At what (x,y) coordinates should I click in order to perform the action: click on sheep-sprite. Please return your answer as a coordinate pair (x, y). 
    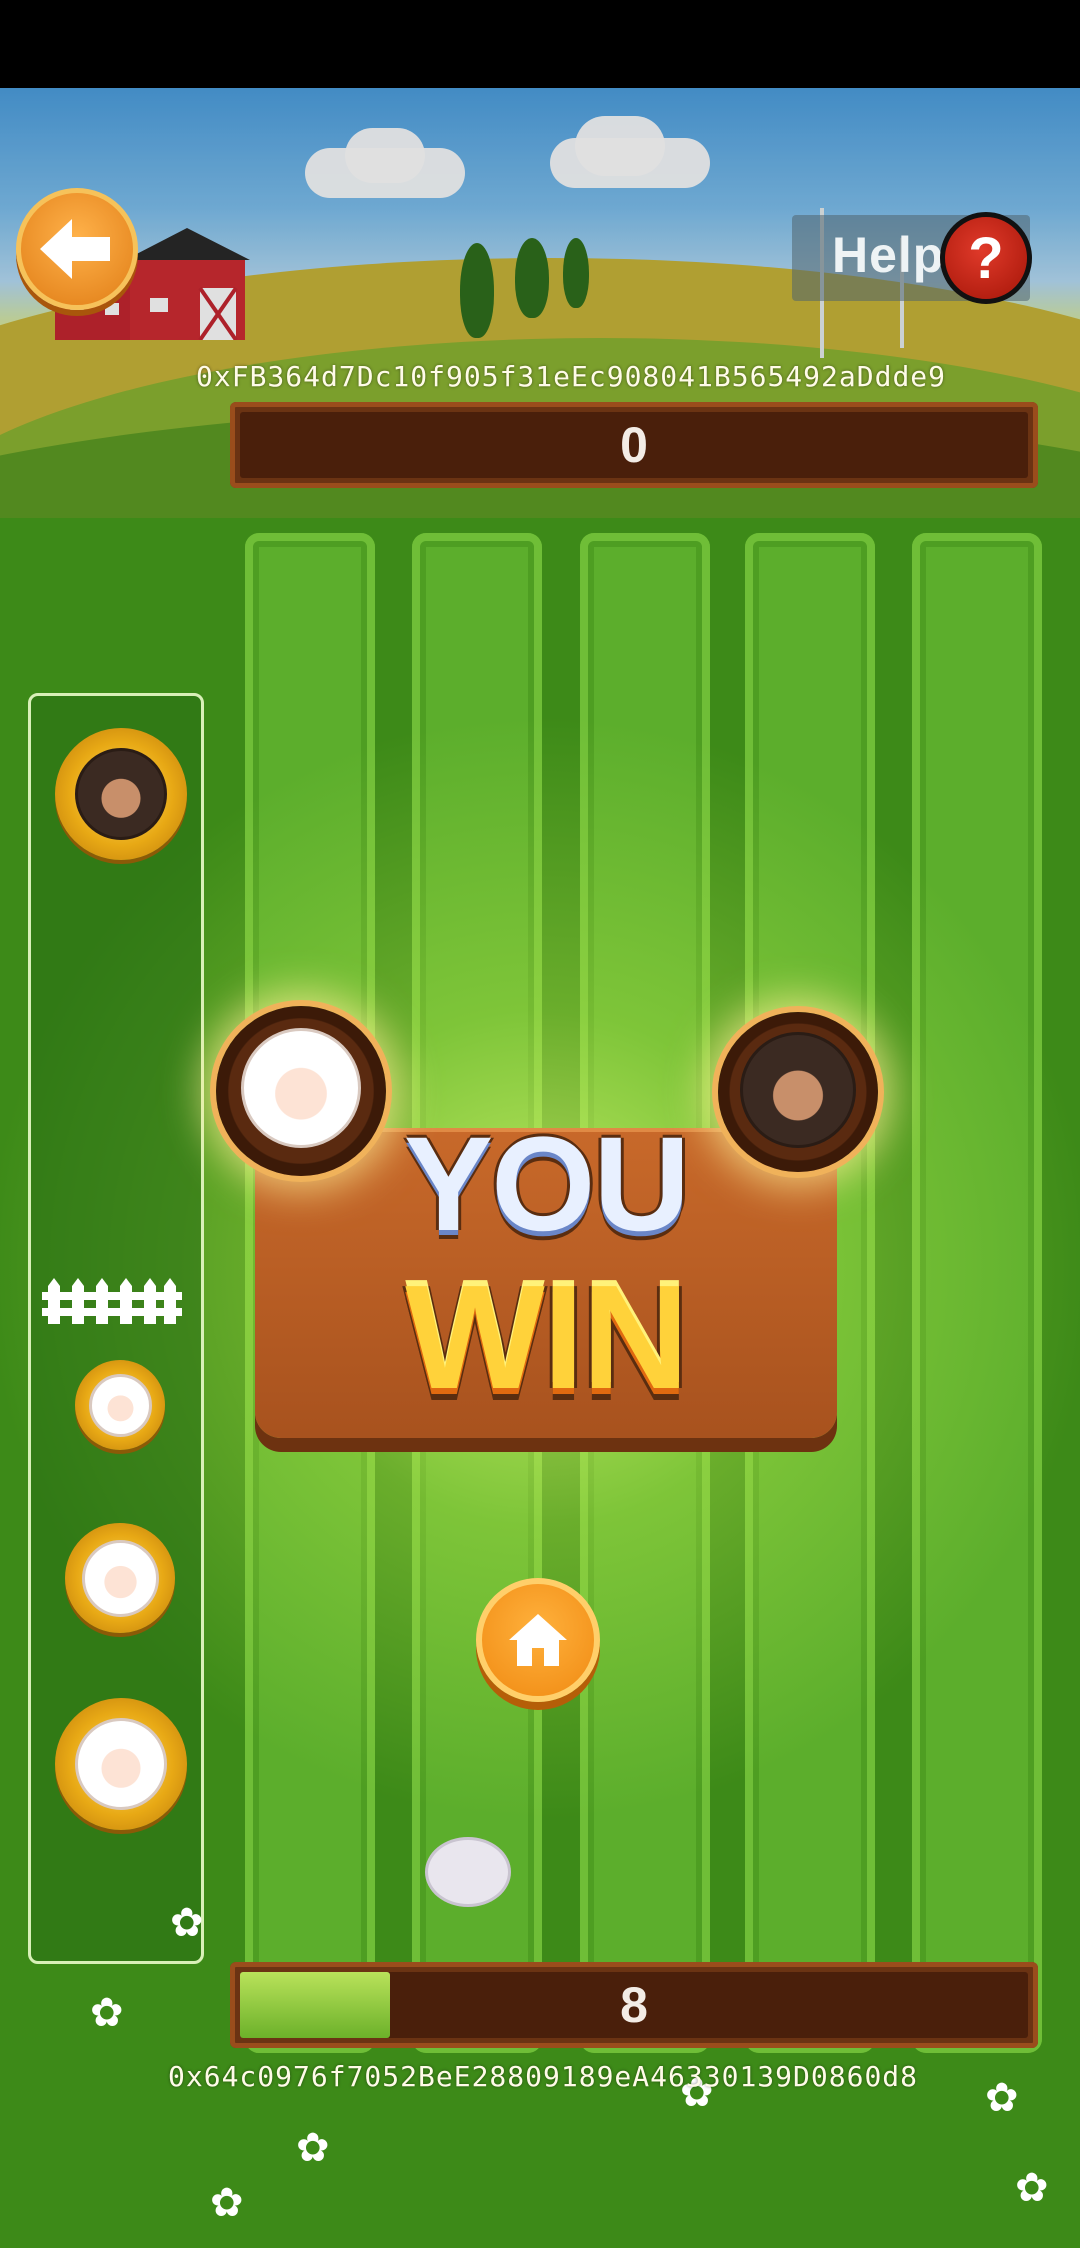
    Looking at the image, I should click on (468, 1872).